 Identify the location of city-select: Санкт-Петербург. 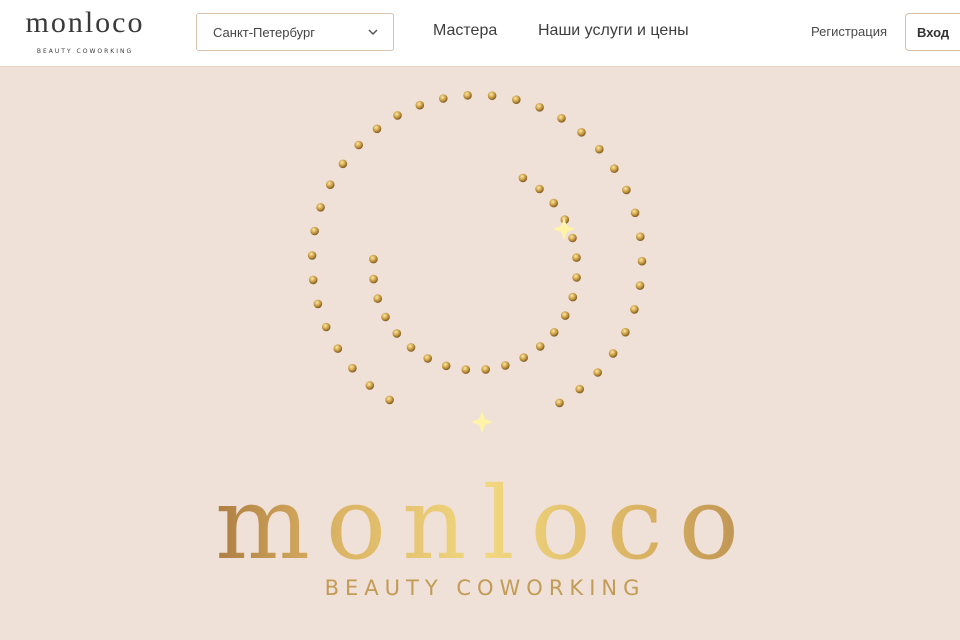
(295, 32).